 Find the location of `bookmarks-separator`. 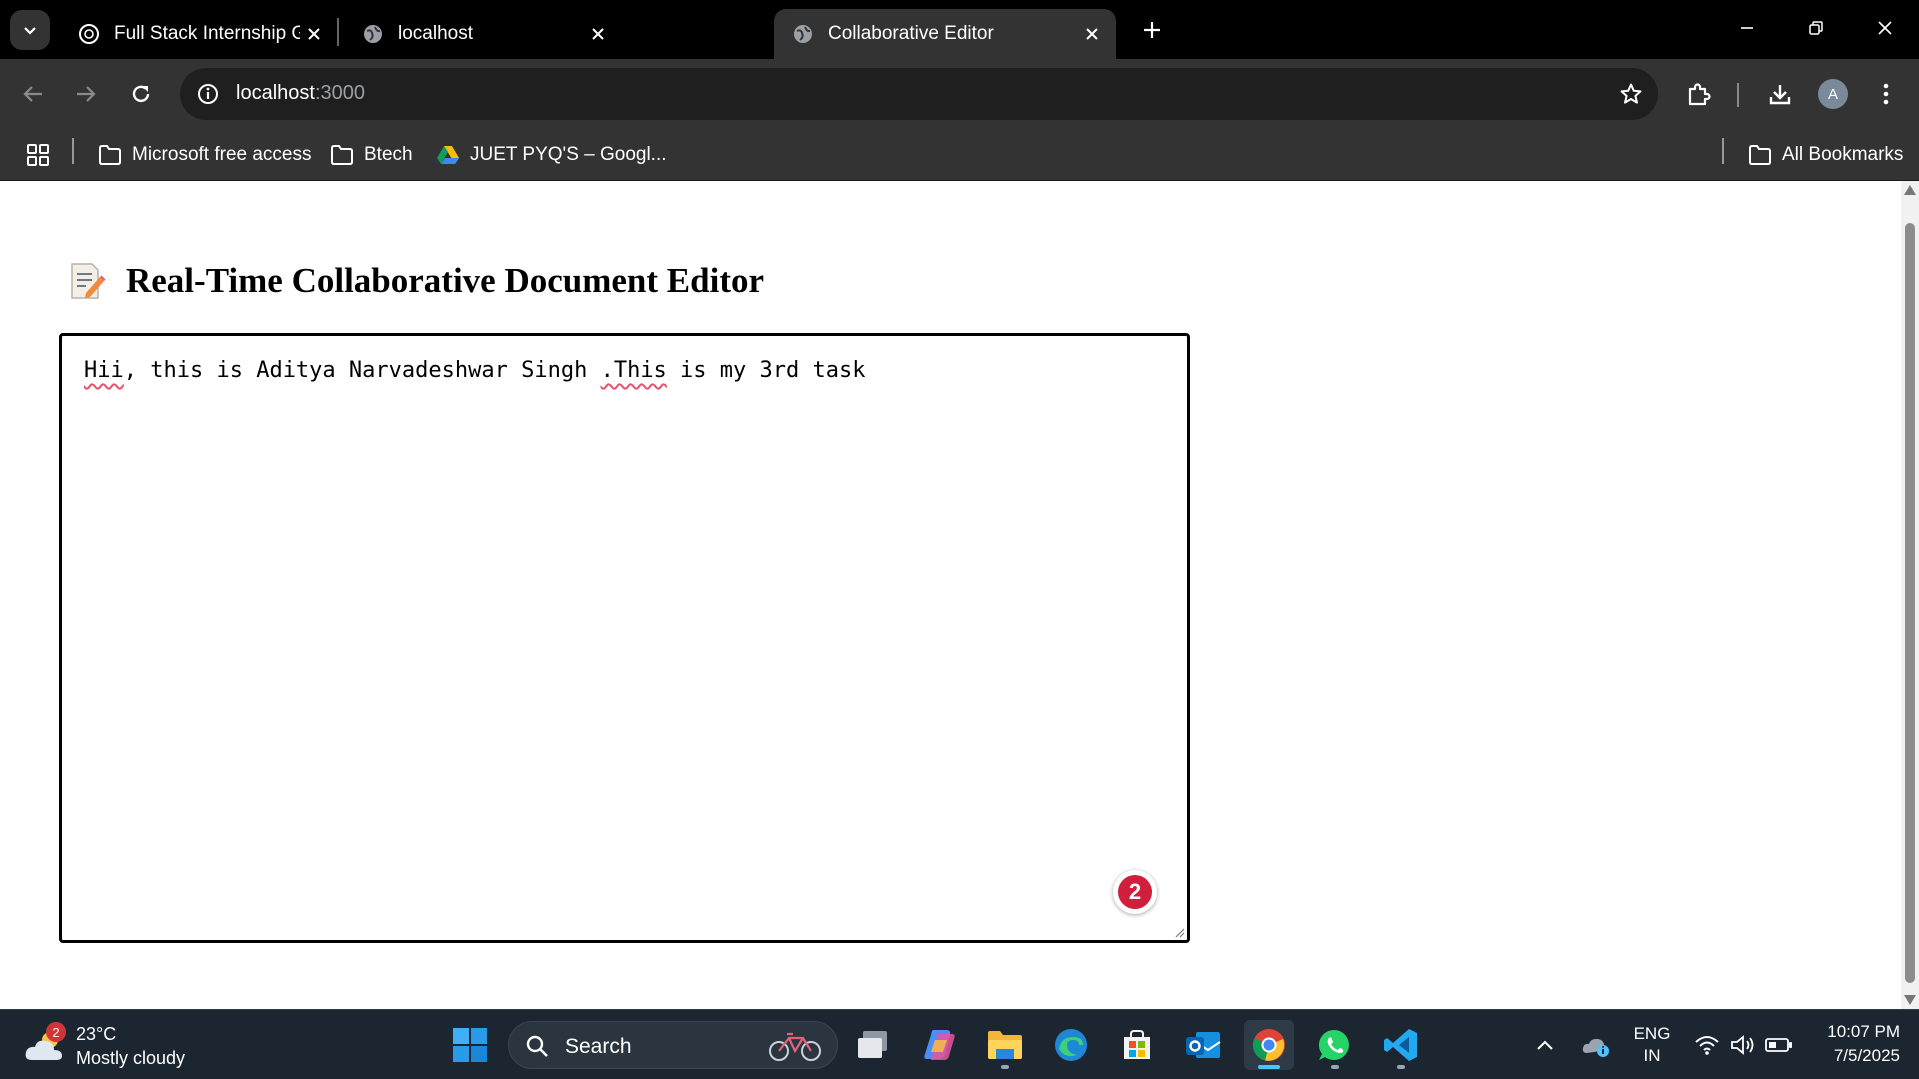

bookmarks-separator is located at coordinates (73, 151).